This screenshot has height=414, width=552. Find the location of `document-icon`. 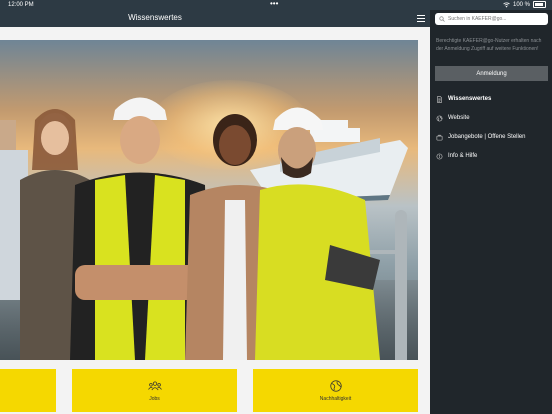

document-icon is located at coordinates (439, 99).